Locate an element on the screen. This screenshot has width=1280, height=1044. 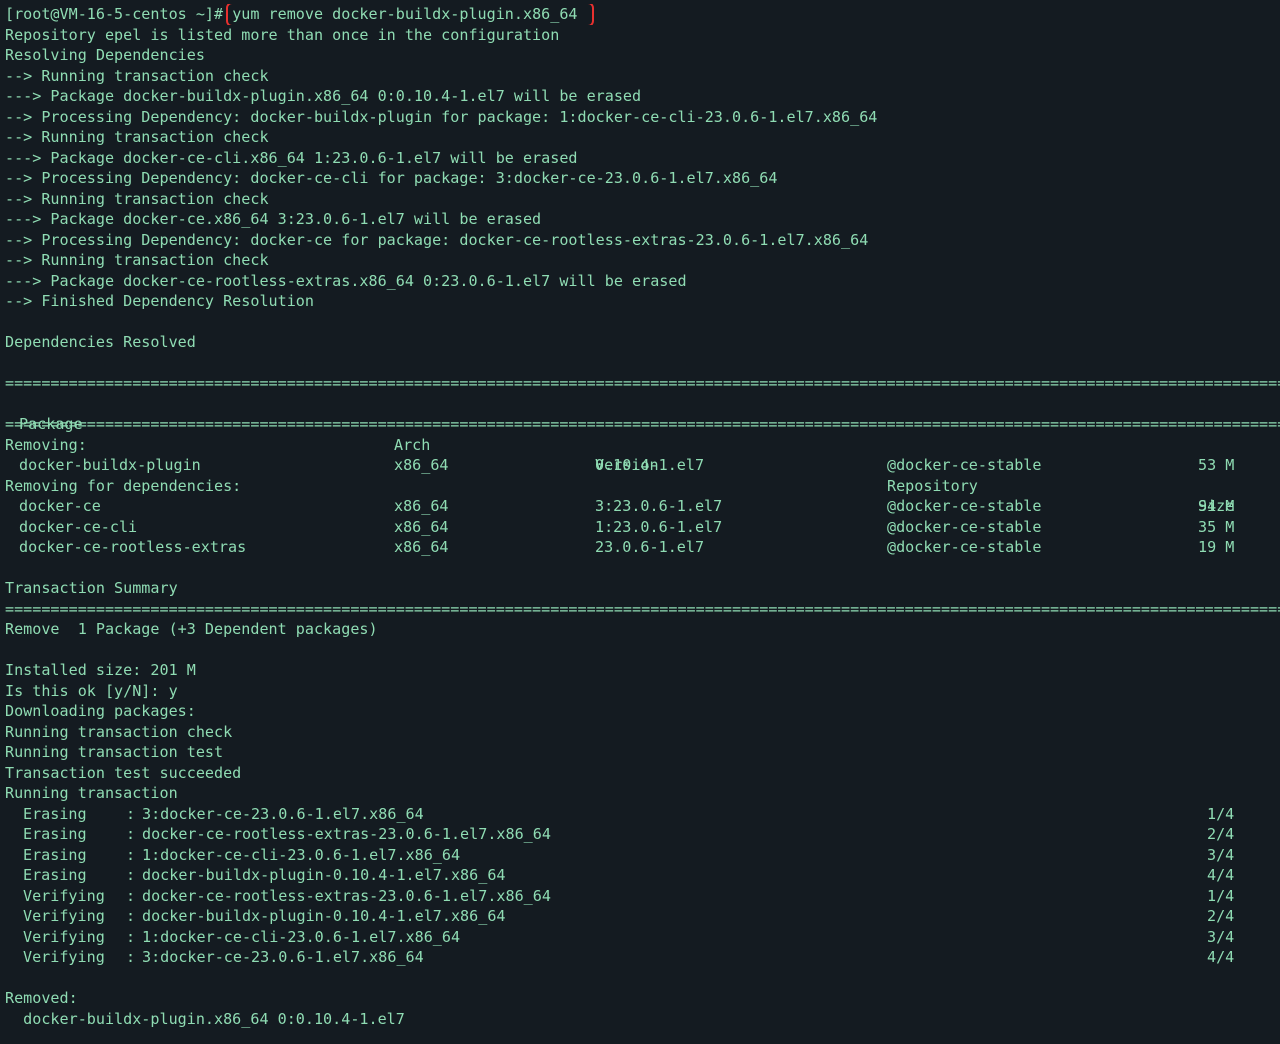
cell-size: 19 M is located at coordinates (1216, 547).